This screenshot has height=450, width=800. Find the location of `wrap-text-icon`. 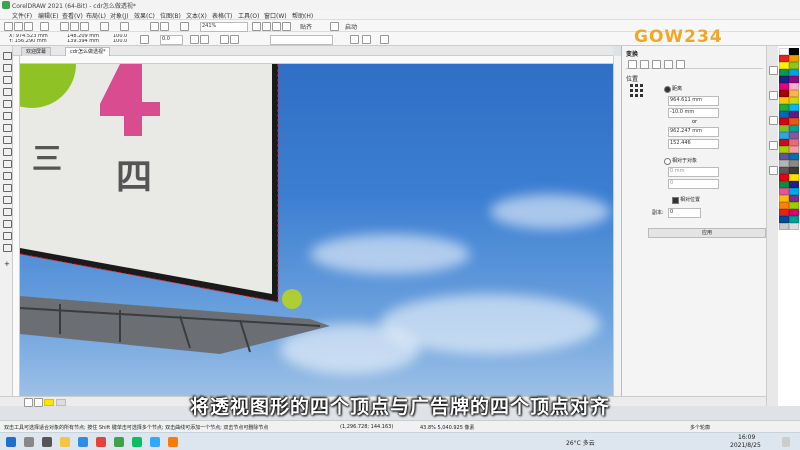

wrap-text-icon is located at coordinates (366, 39).